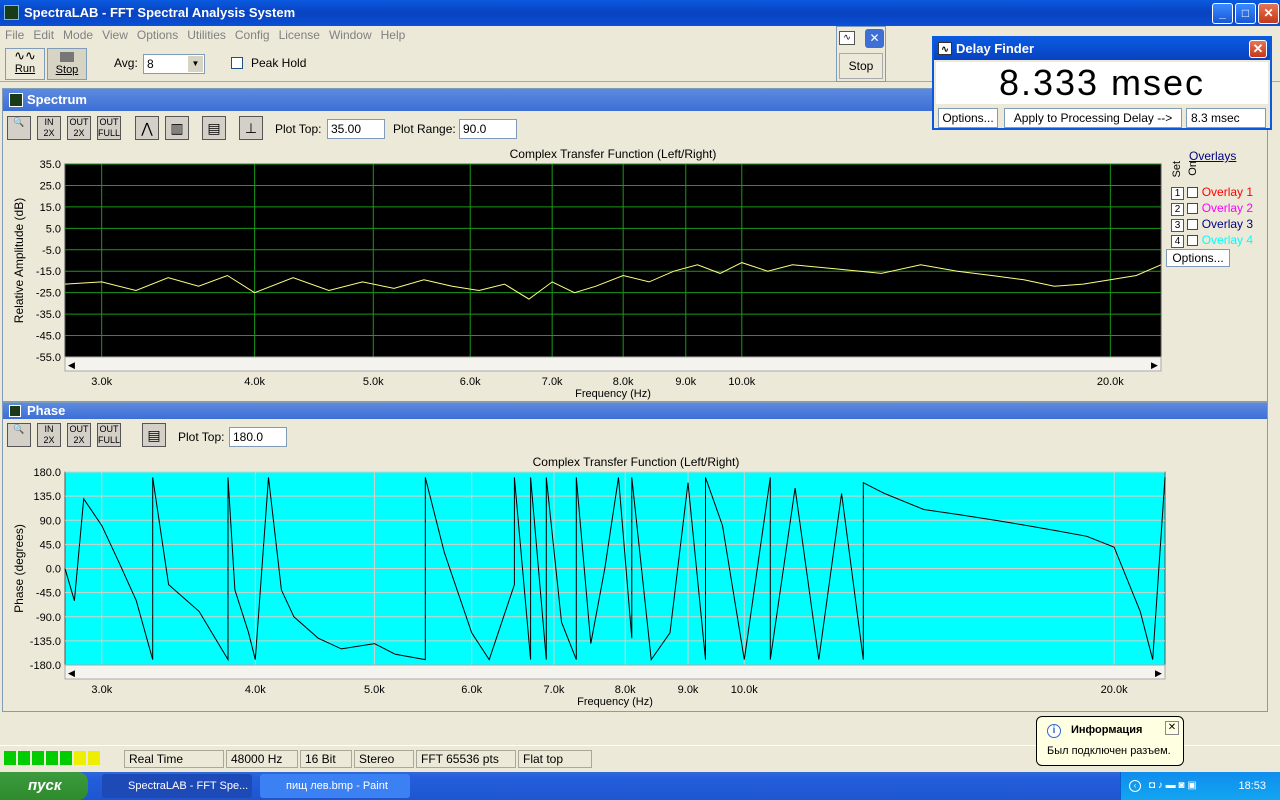 This screenshot has height=800, width=1280. I want to click on start-label: пуск, so click(45, 785).